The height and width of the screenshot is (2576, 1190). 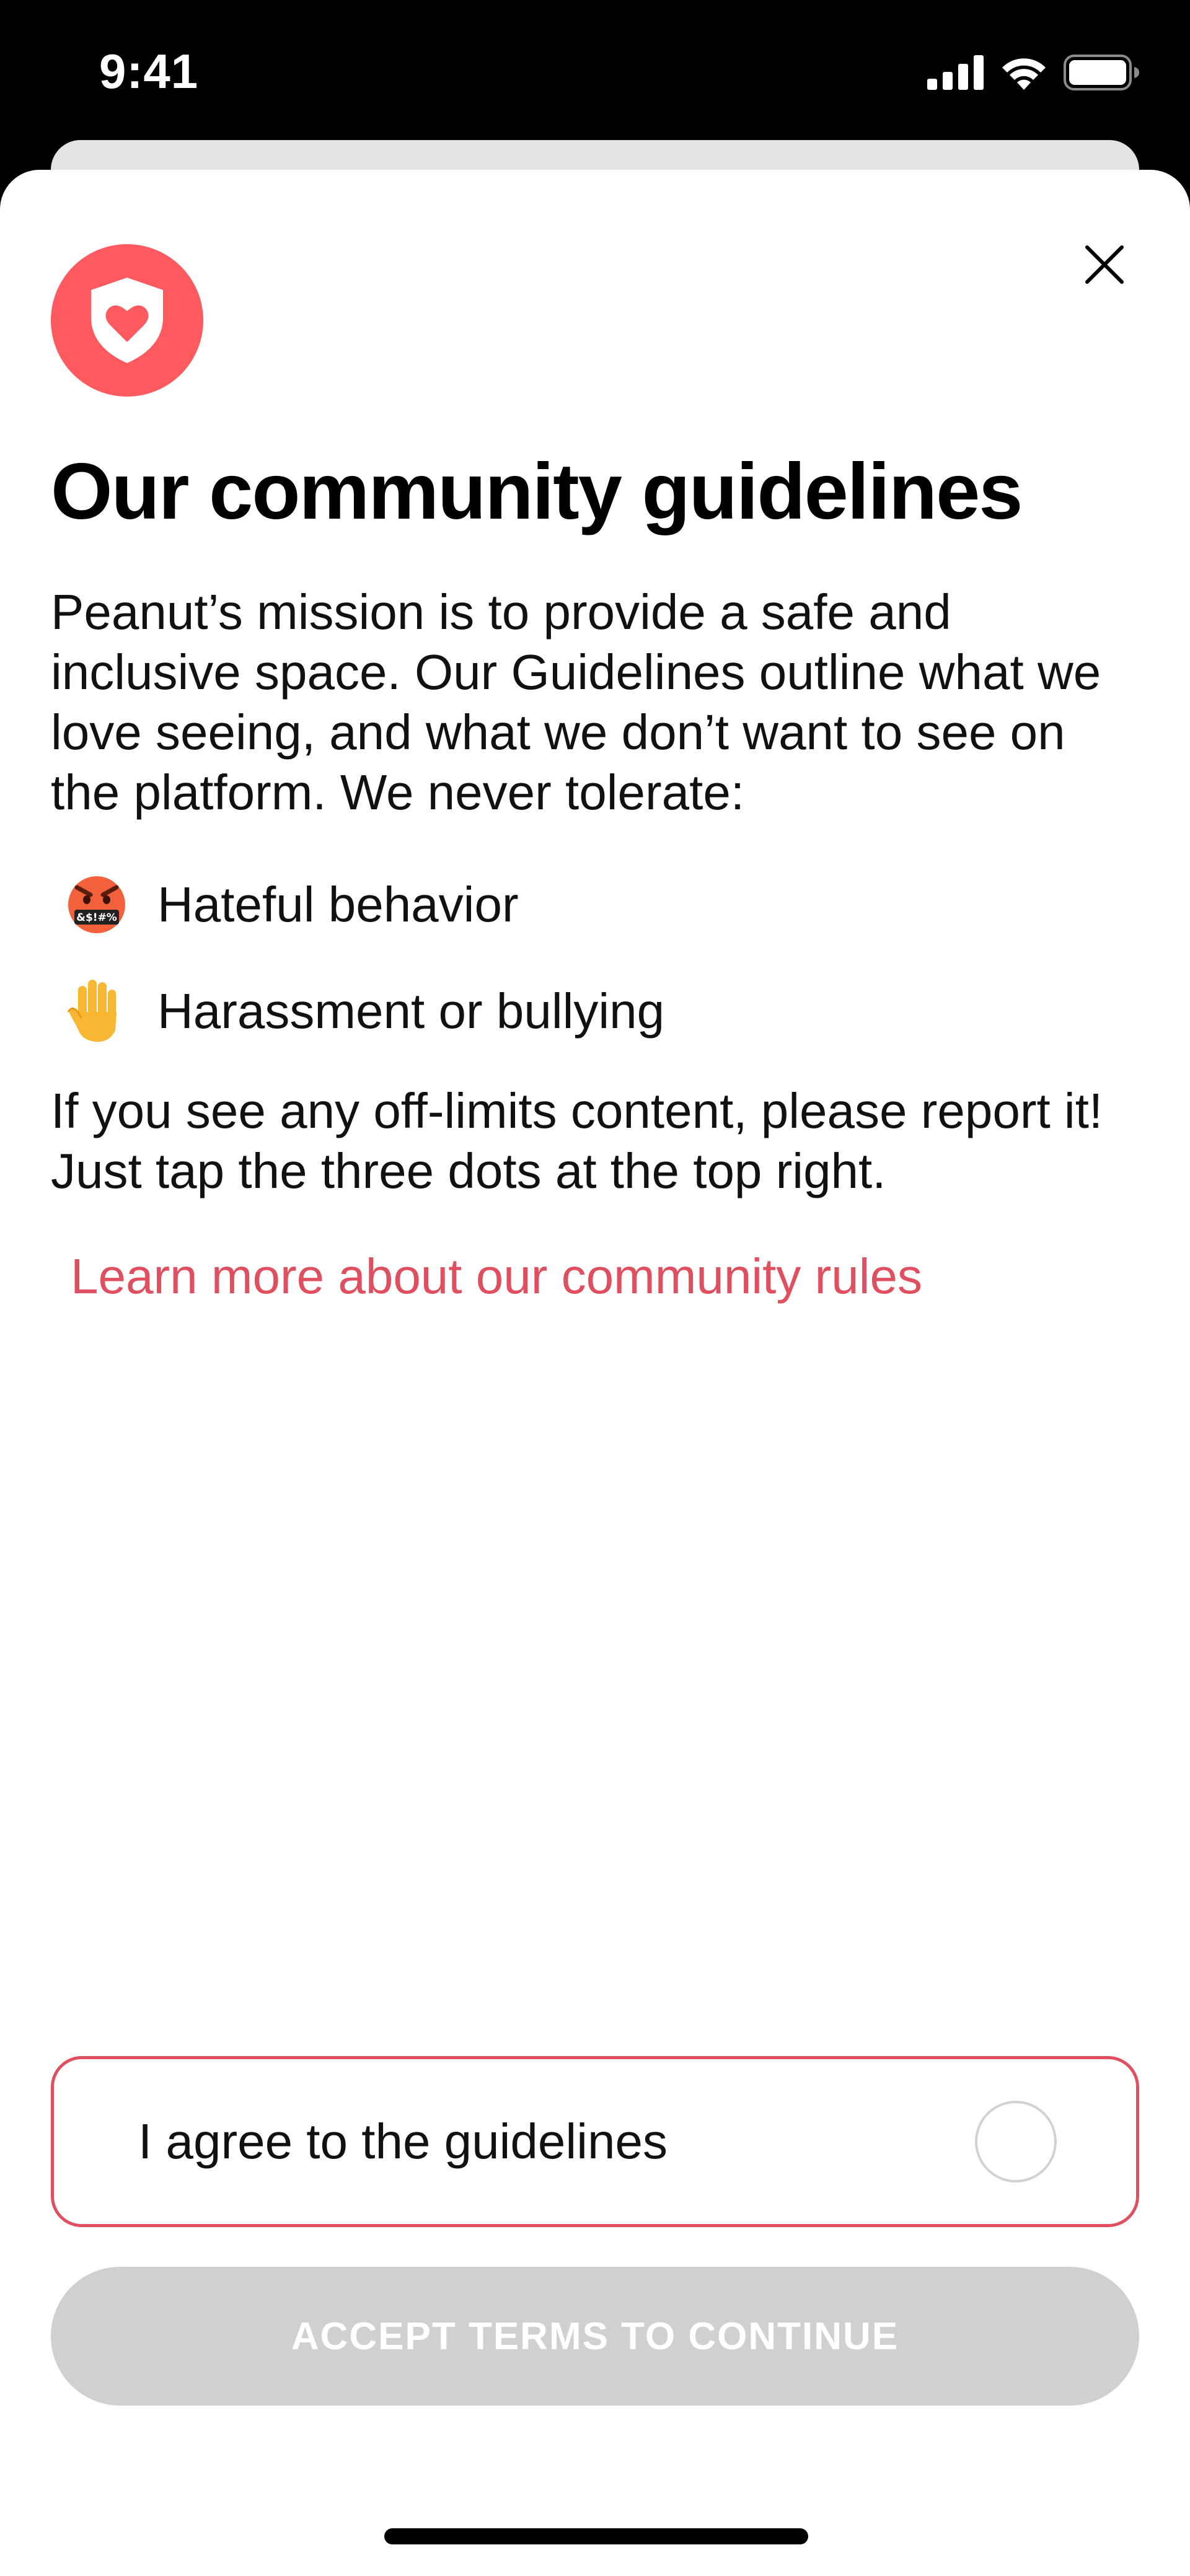 What do you see at coordinates (595, 2337) in the screenshot?
I see `accept-terms-button: ACCEPT TERMS TO CONTINUE` at bounding box center [595, 2337].